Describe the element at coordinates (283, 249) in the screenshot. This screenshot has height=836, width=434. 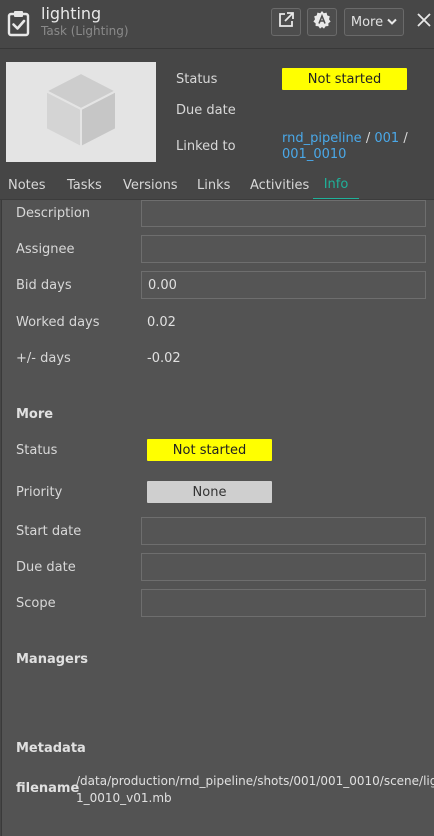
I see `assignee-field` at that location.